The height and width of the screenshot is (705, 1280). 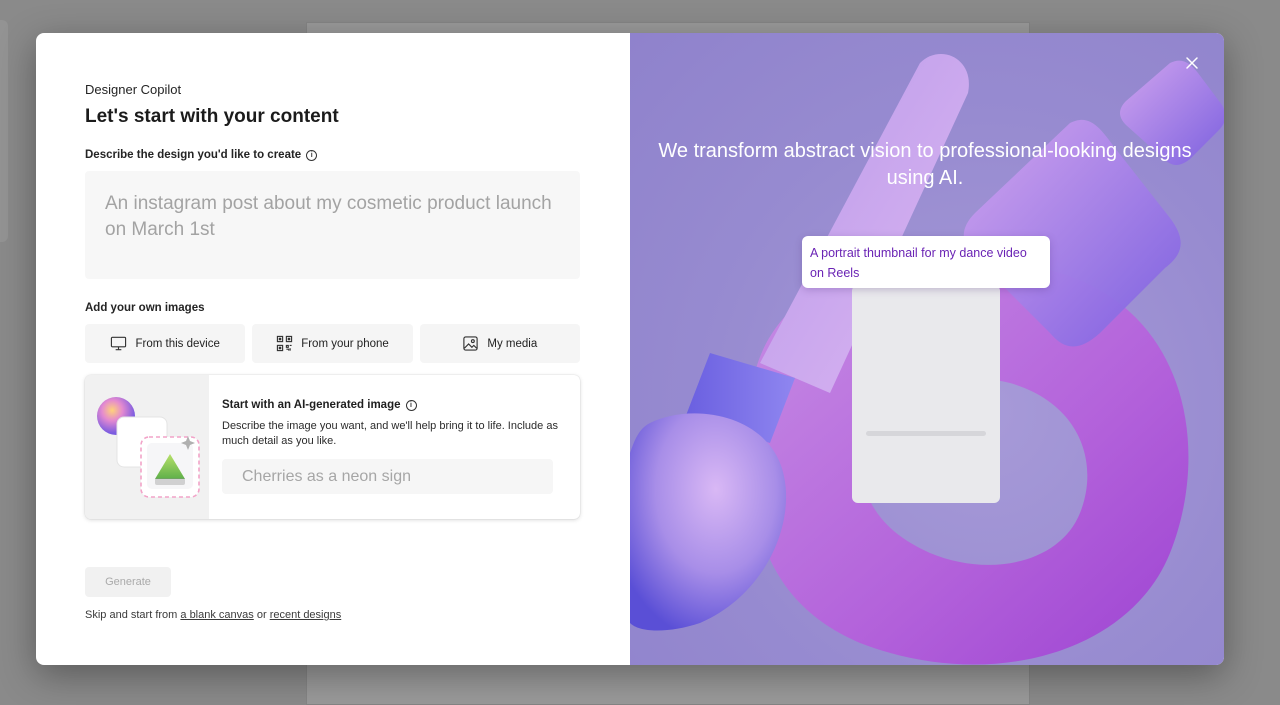 What do you see at coordinates (512, 343) in the screenshot?
I see `my-media-label: My media` at bounding box center [512, 343].